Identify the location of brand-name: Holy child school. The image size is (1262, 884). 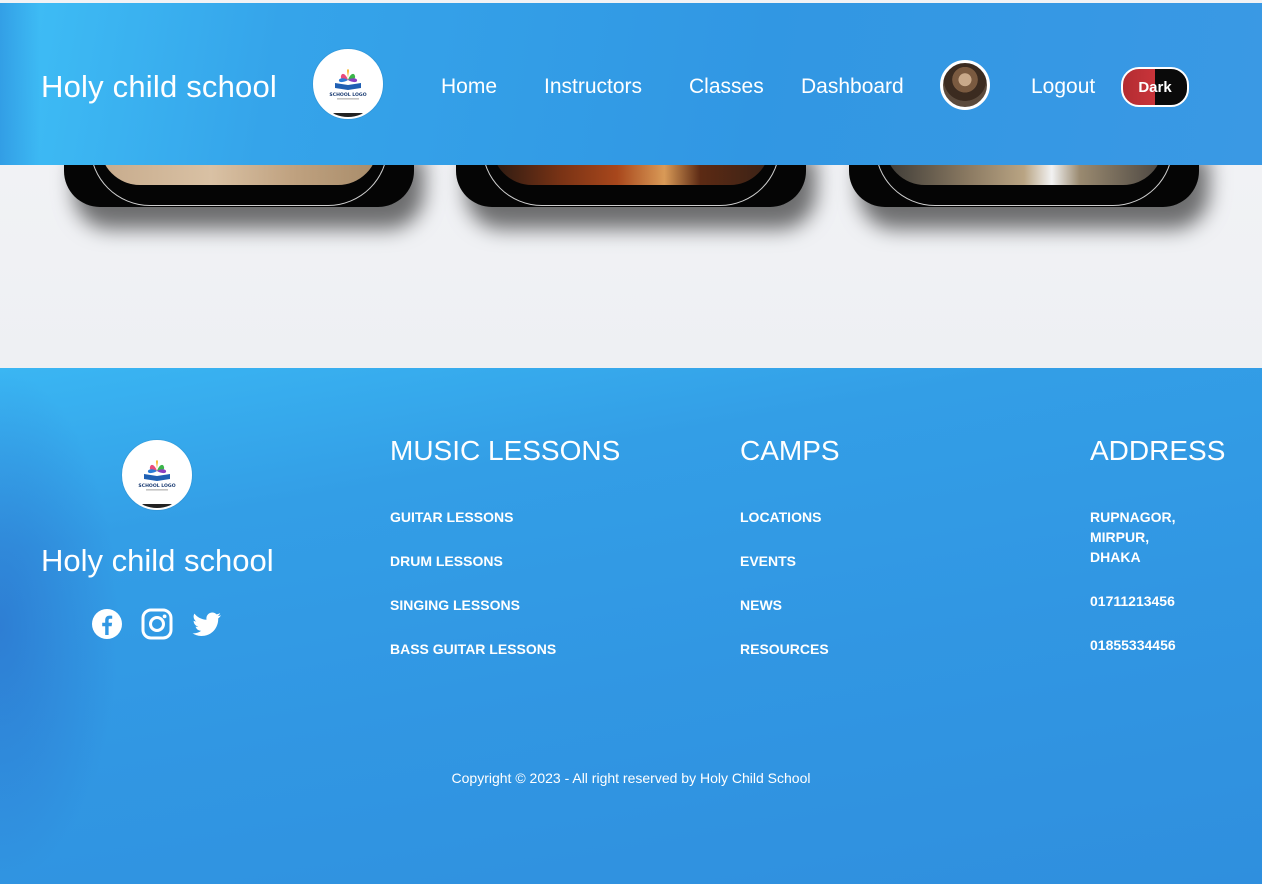
(159, 87).